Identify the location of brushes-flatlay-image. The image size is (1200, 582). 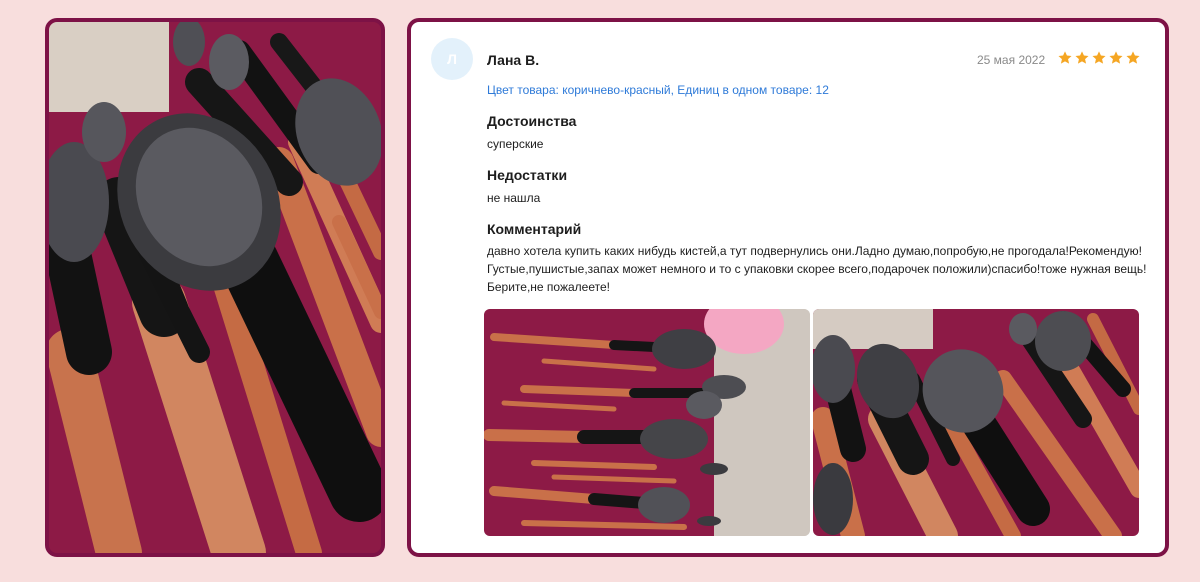
(647, 422).